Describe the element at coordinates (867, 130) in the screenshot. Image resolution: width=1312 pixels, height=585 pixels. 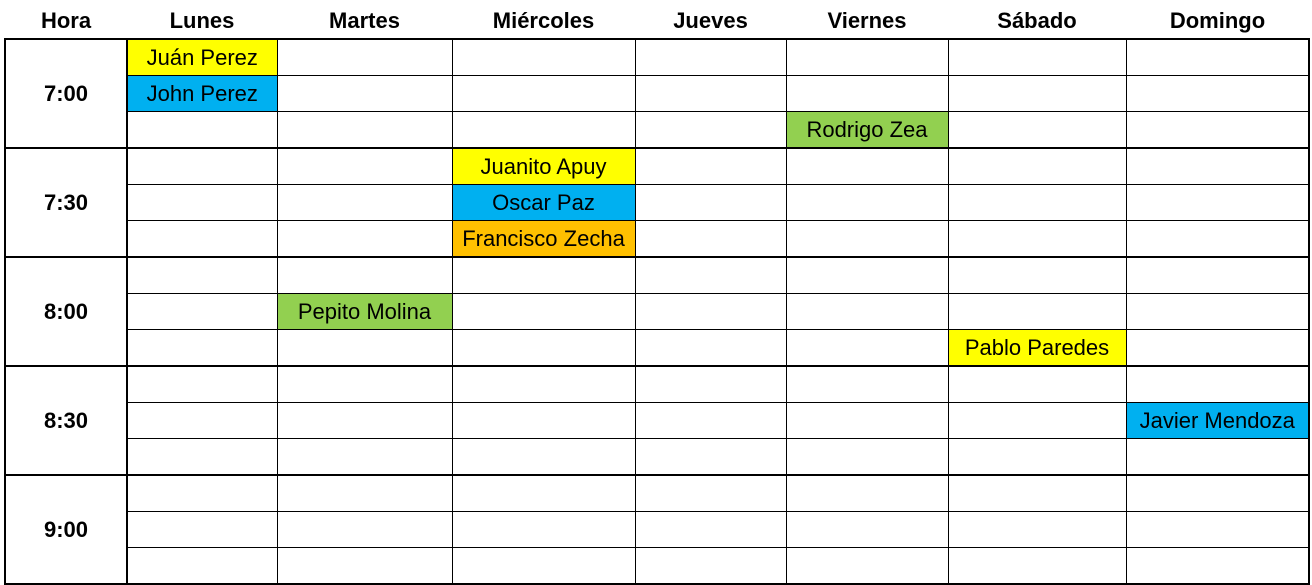
I see `appointment-entry: Rodrigo Zea` at that location.